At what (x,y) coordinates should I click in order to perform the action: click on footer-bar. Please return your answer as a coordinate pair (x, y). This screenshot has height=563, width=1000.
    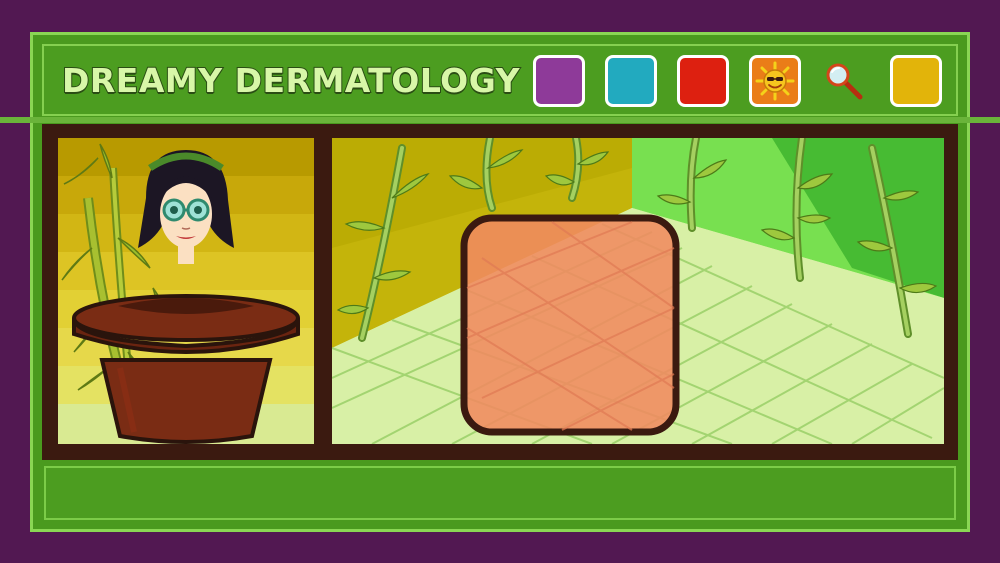
    Looking at the image, I should click on (500, 493).